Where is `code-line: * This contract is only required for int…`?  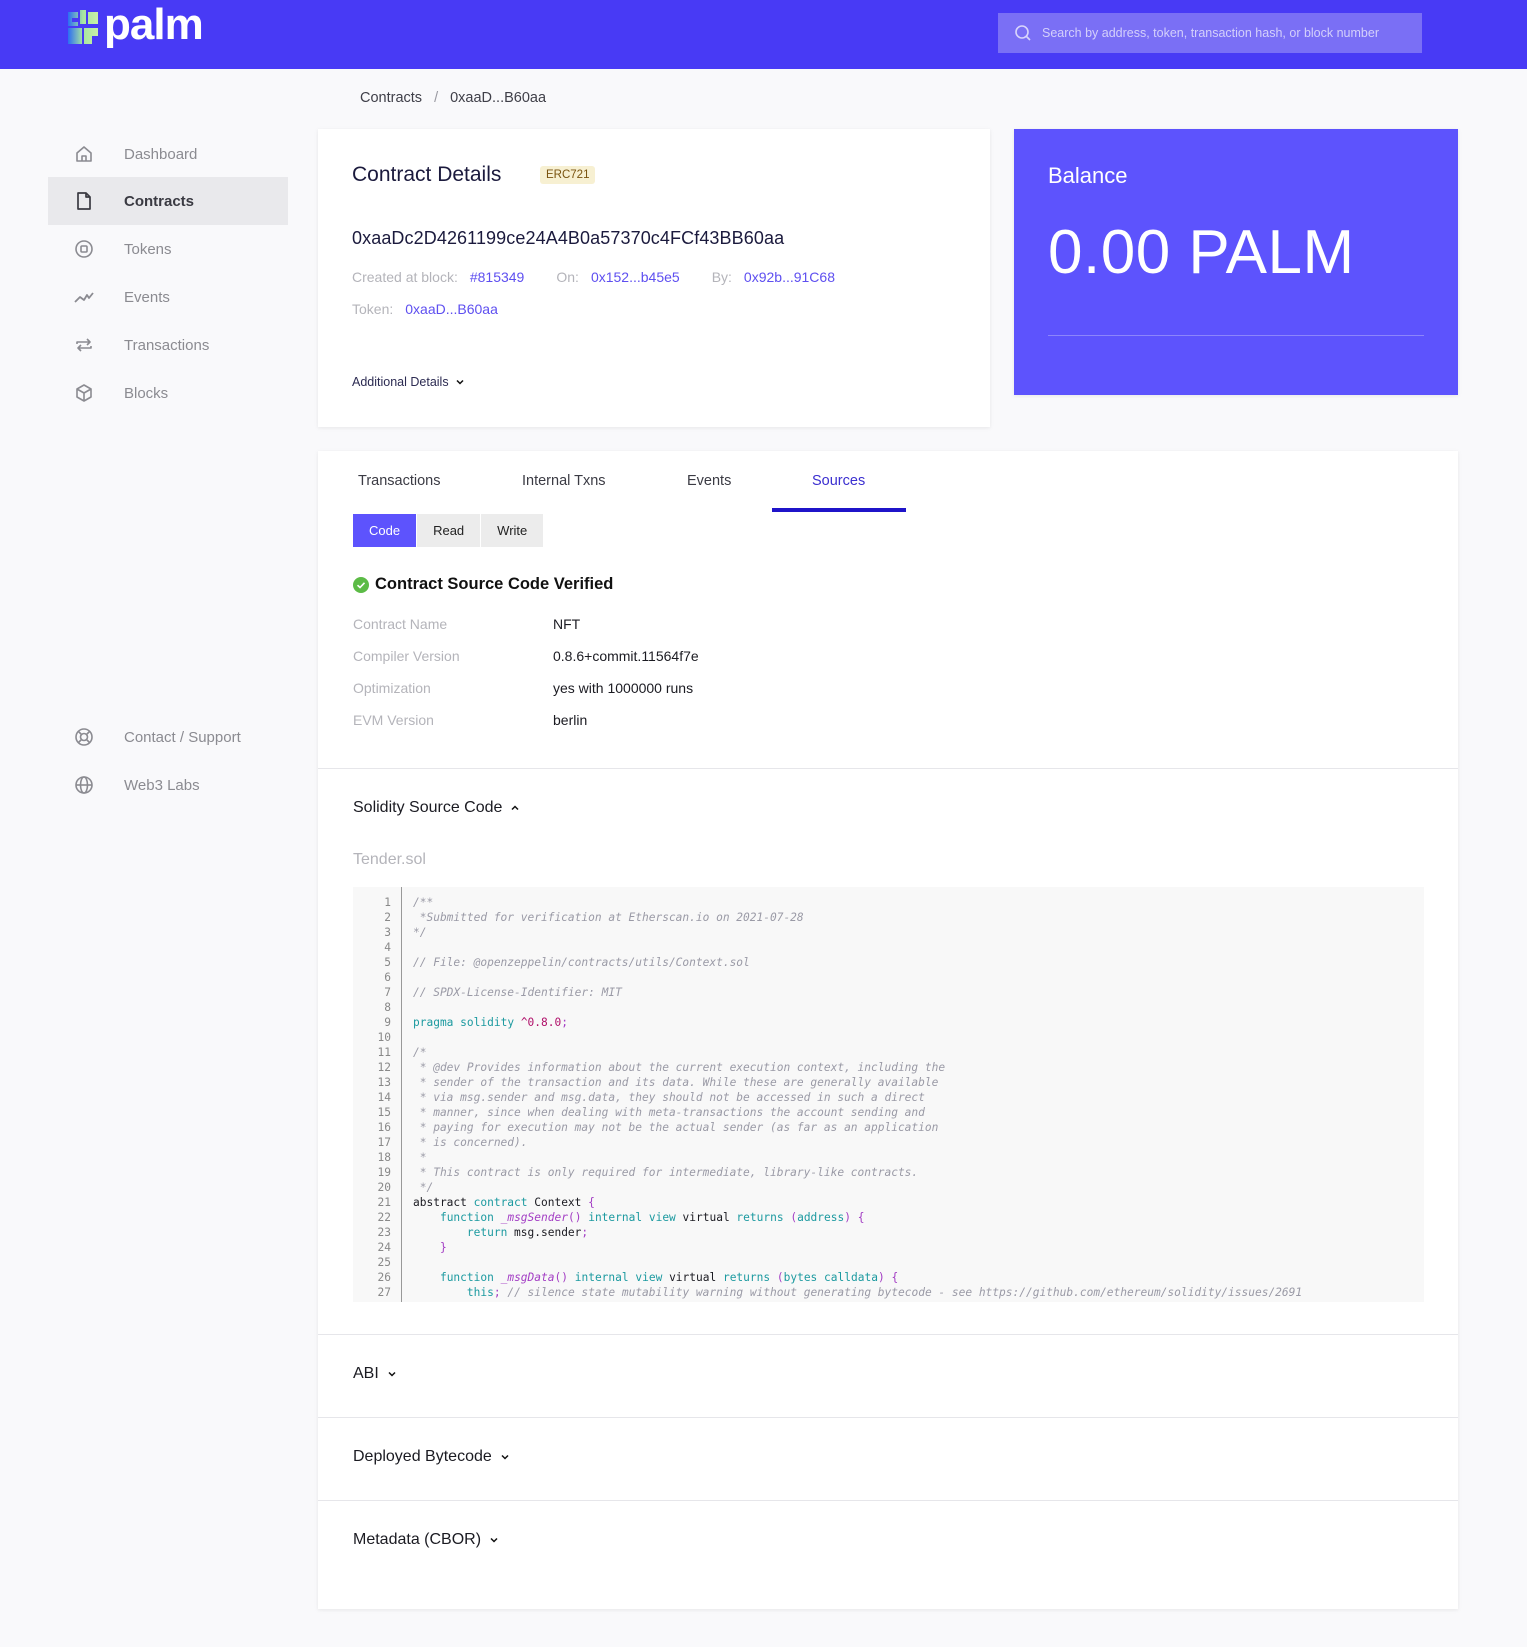 code-line: * This contract is only required for int… is located at coordinates (666, 1172).